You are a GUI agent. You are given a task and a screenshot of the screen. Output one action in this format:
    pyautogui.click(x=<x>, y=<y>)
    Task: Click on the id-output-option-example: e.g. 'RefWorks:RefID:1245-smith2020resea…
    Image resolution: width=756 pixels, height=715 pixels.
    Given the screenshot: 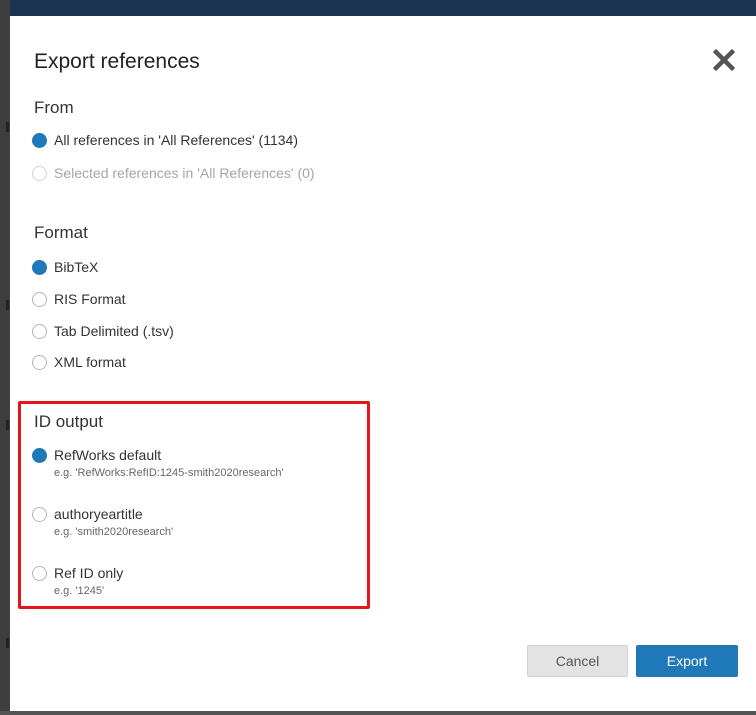 What is the action you would take?
    pyautogui.click(x=169, y=473)
    